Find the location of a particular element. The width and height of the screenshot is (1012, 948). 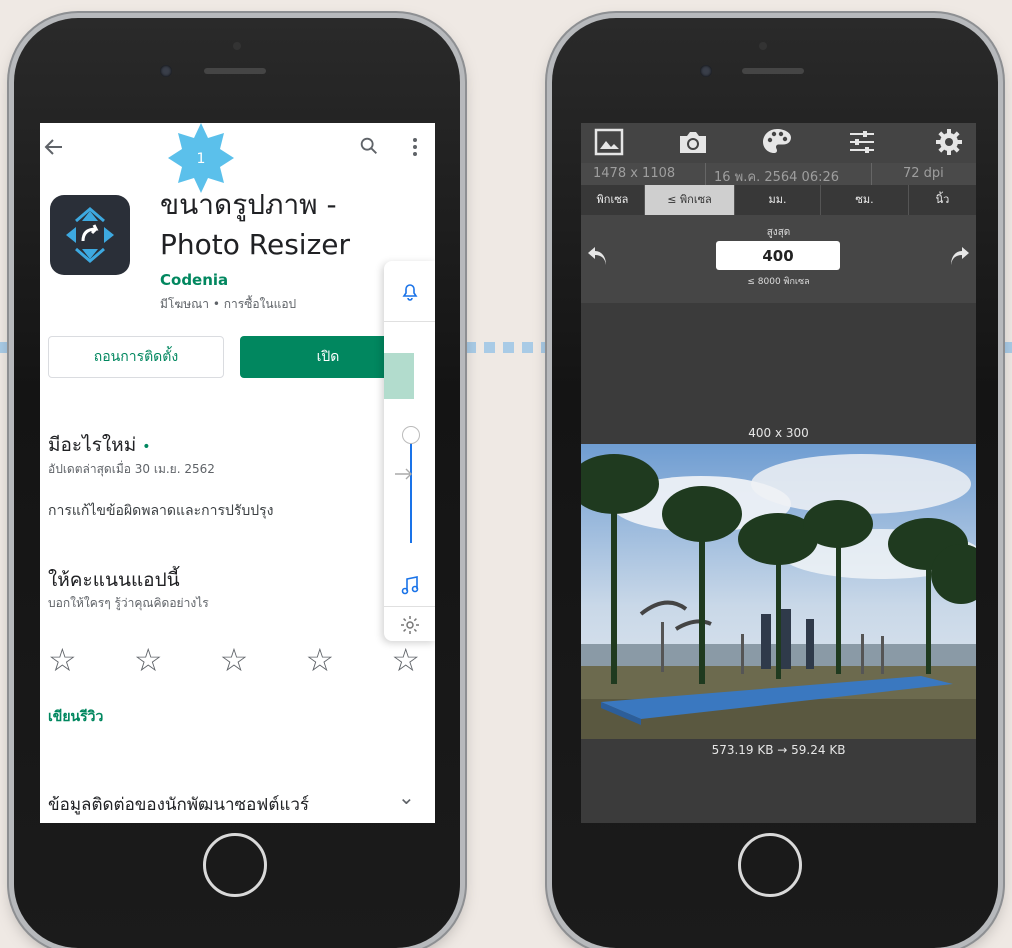

app-icon is located at coordinates (90, 235).